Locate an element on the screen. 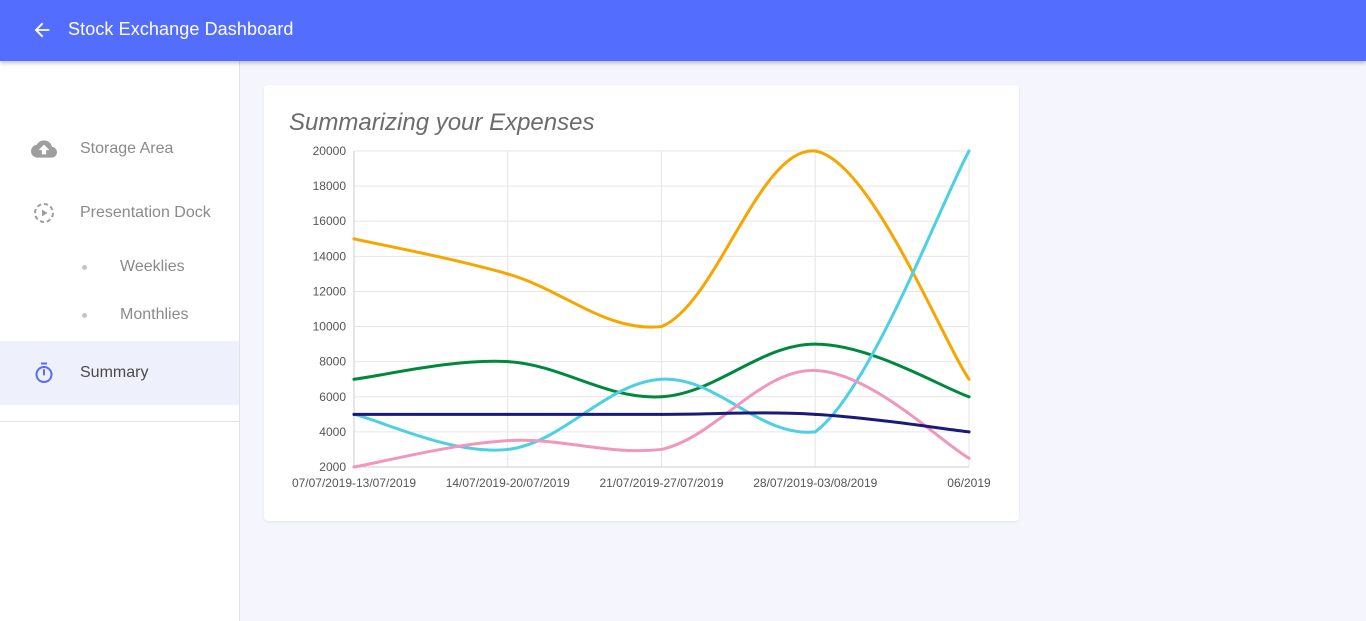 The width and height of the screenshot is (1366, 621). x-tick-label: 28/07/2019-03/08/2019 is located at coordinates (815, 483).